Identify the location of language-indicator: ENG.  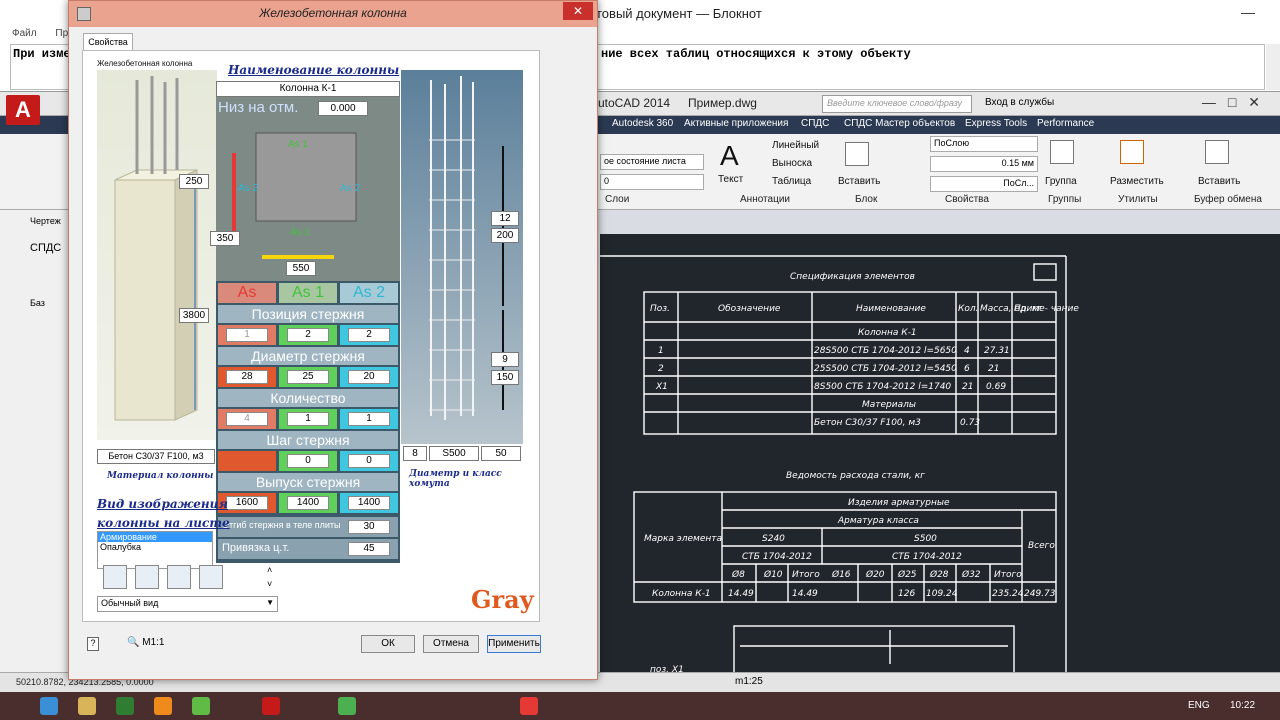
(1199, 705).